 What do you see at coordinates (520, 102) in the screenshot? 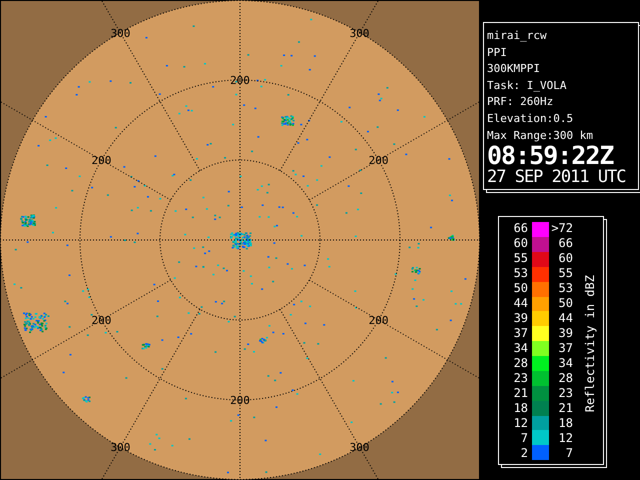
I see `info-text: PRF: 260Hz` at bounding box center [520, 102].